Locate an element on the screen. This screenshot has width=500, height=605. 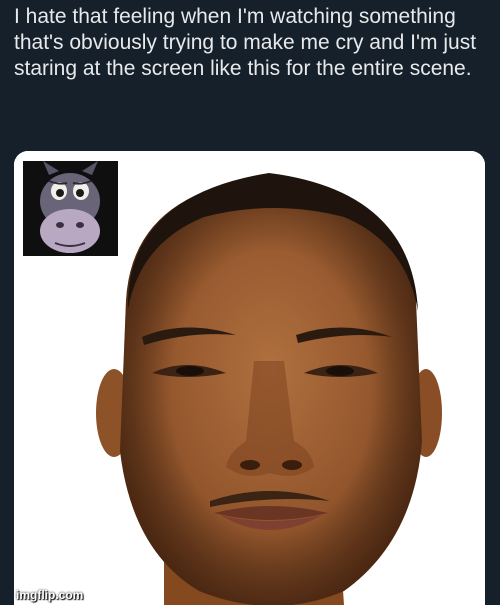
donkey-inset-image is located at coordinates (70, 208).